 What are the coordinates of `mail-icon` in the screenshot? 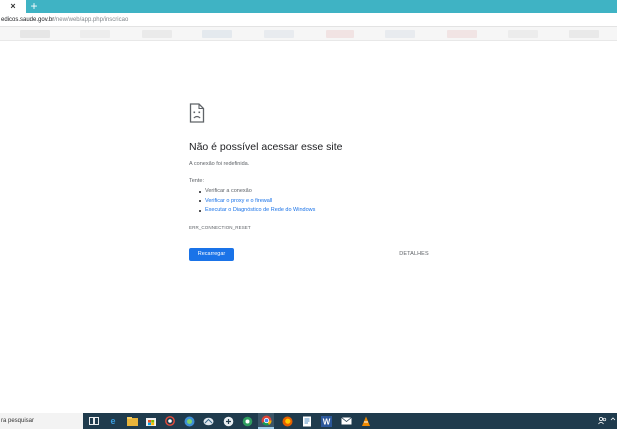 It's located at (346, 421).